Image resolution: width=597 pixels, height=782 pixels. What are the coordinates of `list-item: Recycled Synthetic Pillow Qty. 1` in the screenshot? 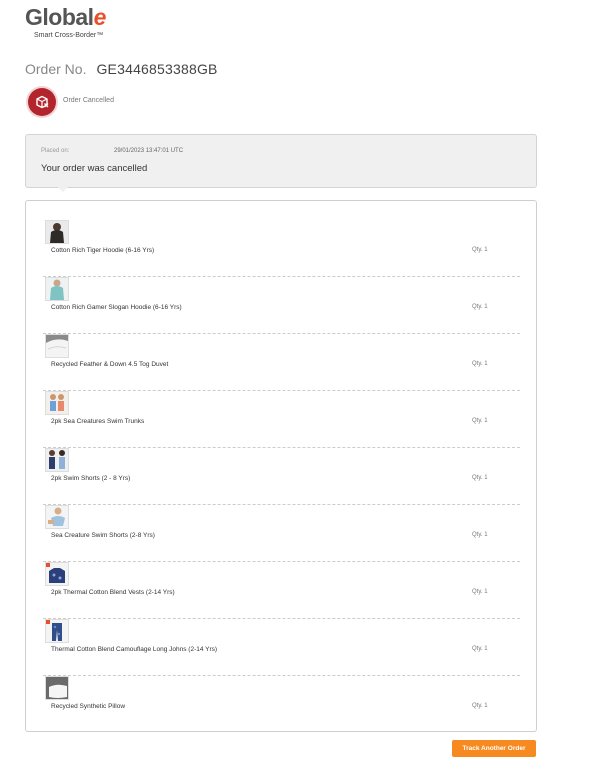 It's located at (281, 704).